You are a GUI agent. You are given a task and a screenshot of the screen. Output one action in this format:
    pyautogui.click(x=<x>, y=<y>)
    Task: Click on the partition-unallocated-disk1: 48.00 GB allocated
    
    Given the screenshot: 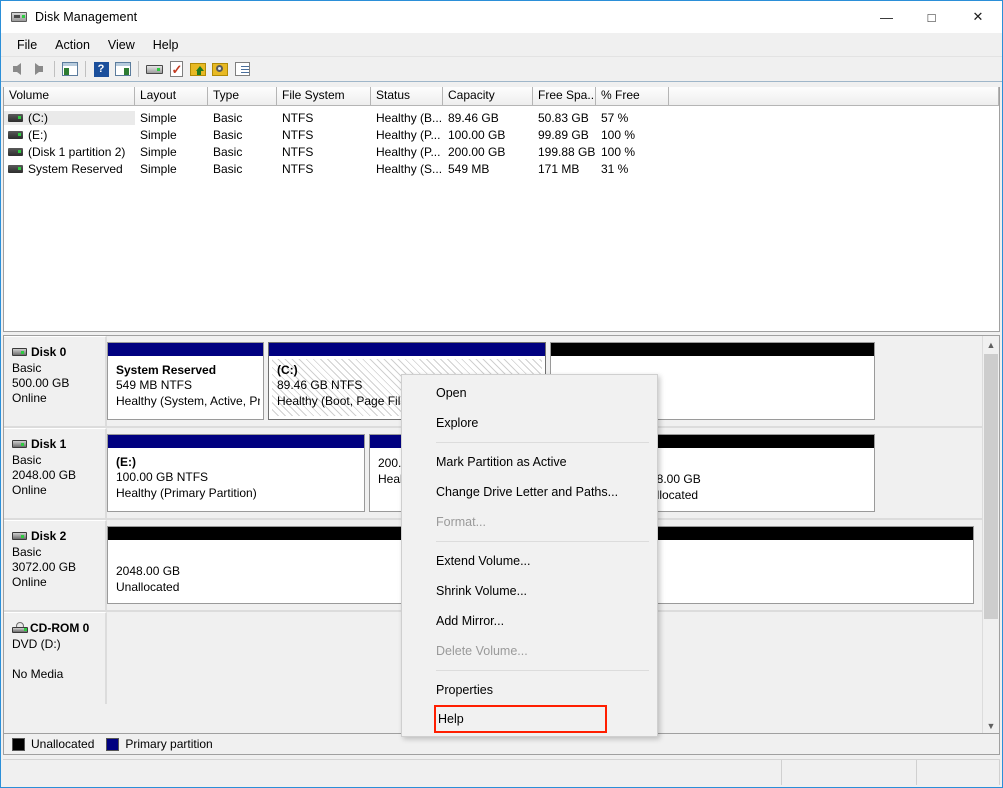 What is the action you would take?
    pyautogui.click(x=758, y=473)
    